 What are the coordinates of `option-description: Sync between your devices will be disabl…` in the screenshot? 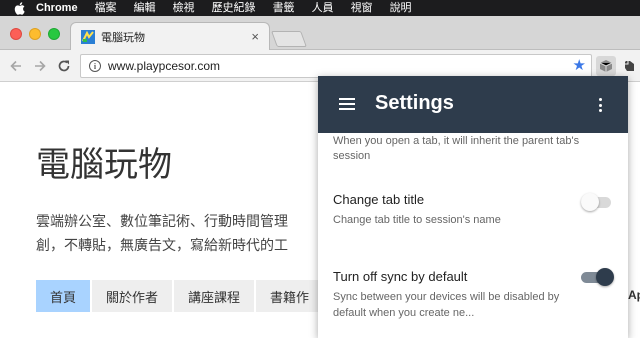 It's located at (446, 305).